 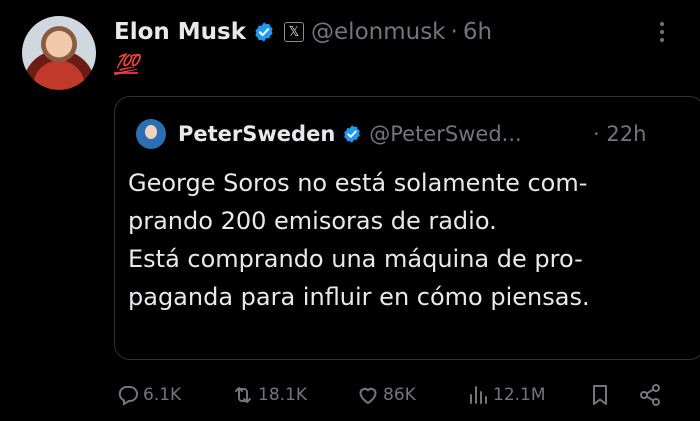 I want to click on repost-icon, so click(x=243, y=395).